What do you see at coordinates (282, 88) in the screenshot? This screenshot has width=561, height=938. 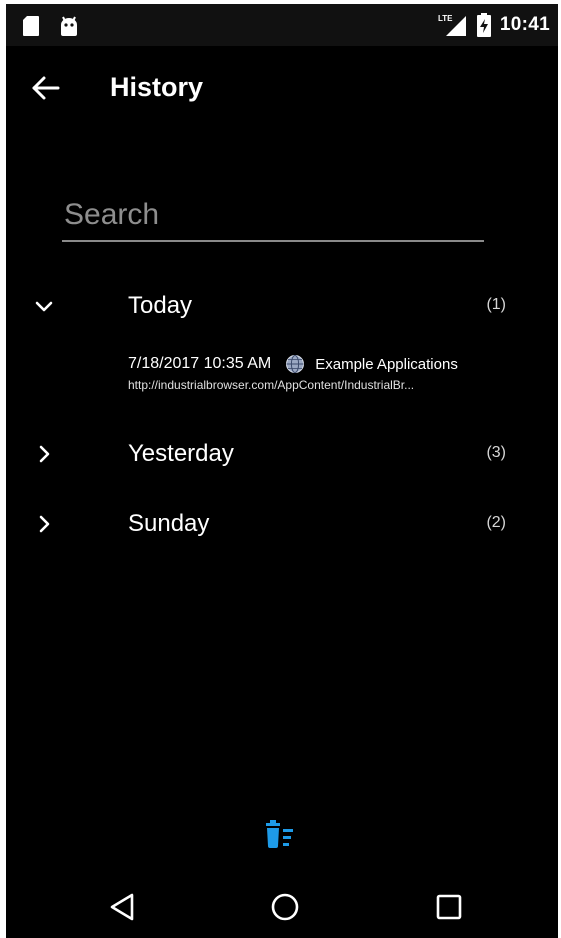 I see `app-bar: History` at bounding box center [282, 88].